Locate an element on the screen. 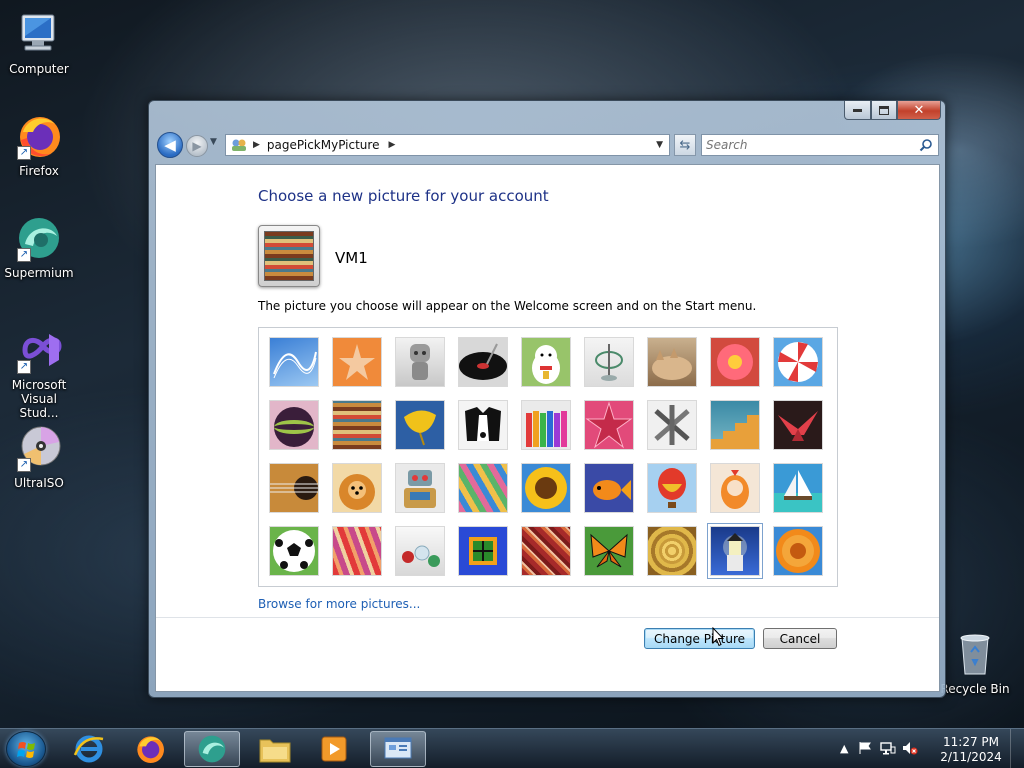  taskbar-file-explorer is located at coordinates (275, 749).